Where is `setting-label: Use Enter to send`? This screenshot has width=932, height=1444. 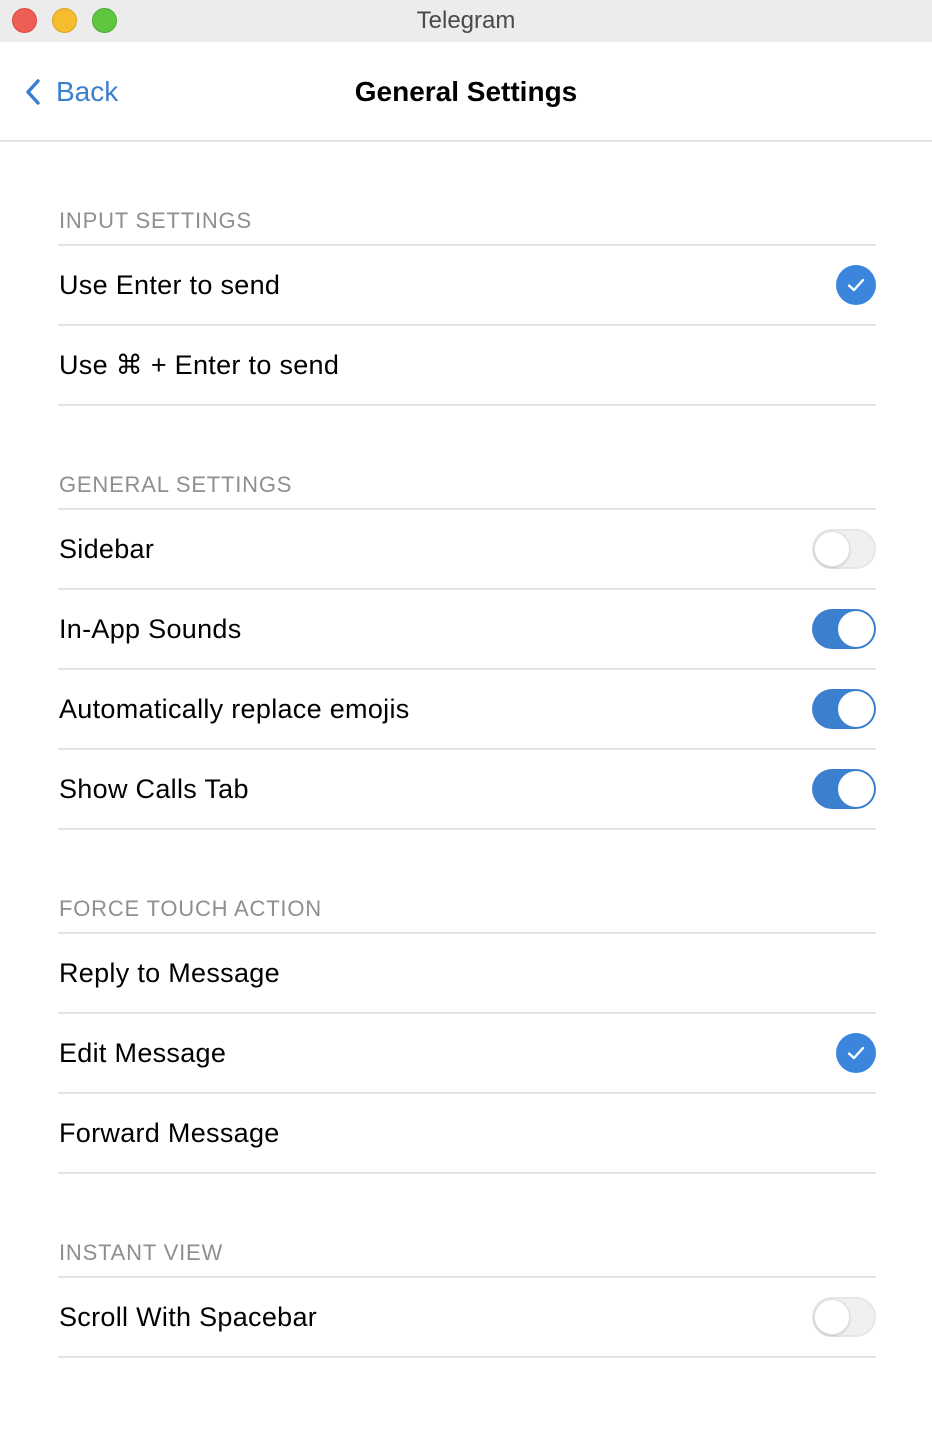 setting-label: Use Enter to send is located at coordinates (170, 284).